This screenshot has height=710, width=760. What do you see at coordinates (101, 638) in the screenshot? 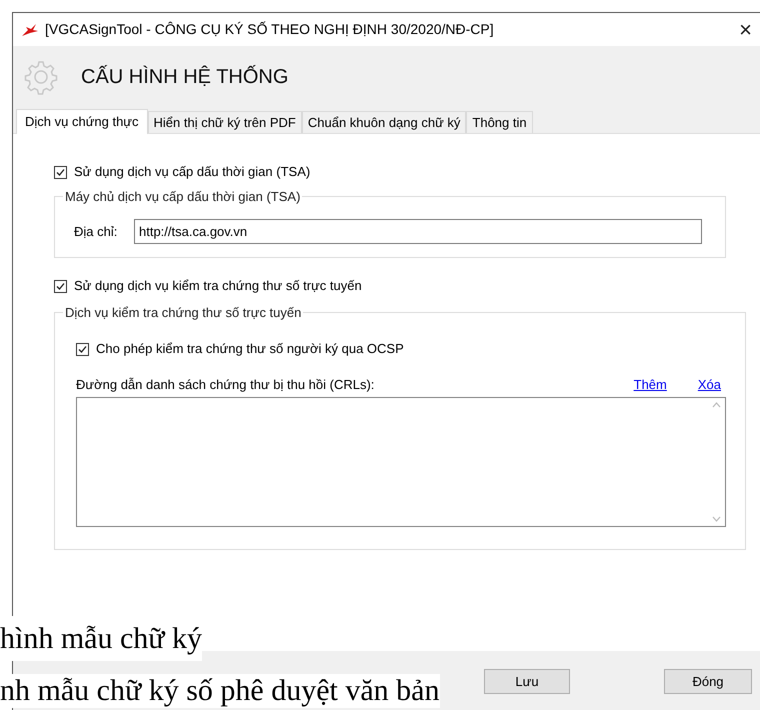
I see `document-text: hình mẫu chữ ký` at bounding box center [101, 638].